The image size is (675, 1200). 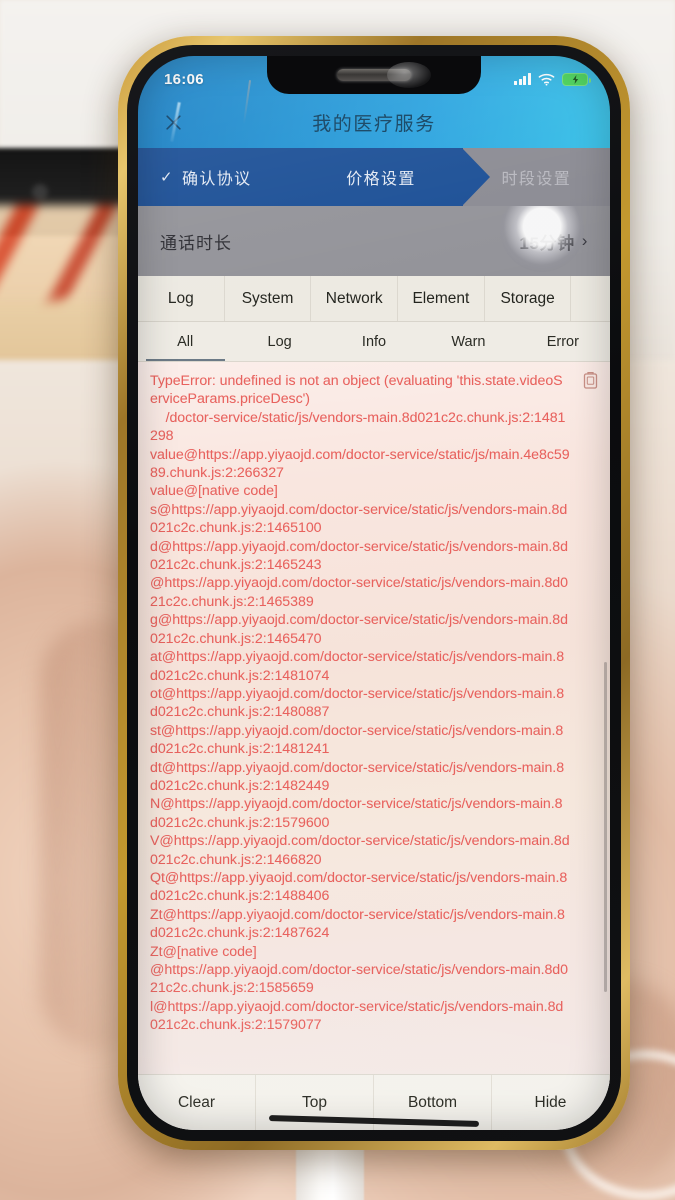 I want to click on filter-log: Log, so click(x=279, y=341).